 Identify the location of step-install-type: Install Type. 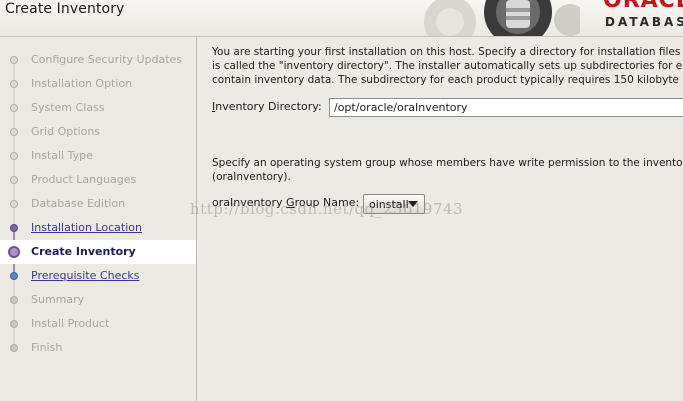
(98, 156).